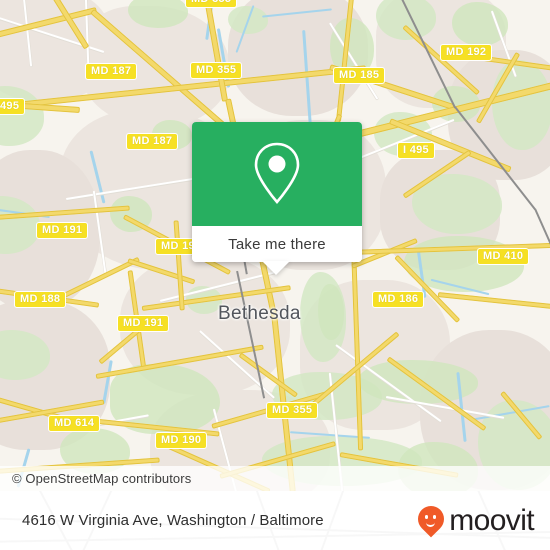 Image resolution: width=550 pixels, height=550 pixels. I want to click on road-shield: MD 190, so click(181, 440).